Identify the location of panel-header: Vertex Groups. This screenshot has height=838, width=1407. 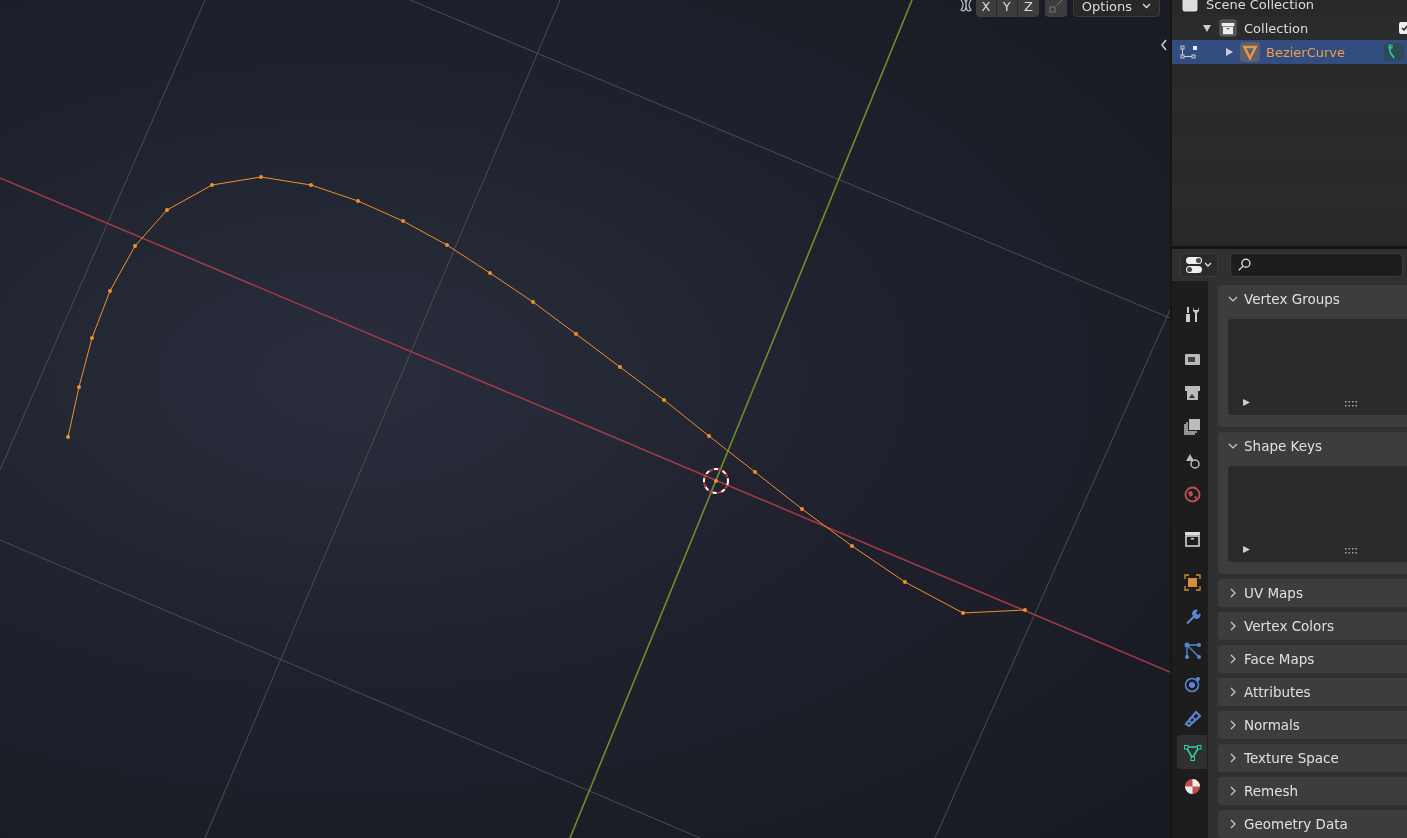
(1312, 299).